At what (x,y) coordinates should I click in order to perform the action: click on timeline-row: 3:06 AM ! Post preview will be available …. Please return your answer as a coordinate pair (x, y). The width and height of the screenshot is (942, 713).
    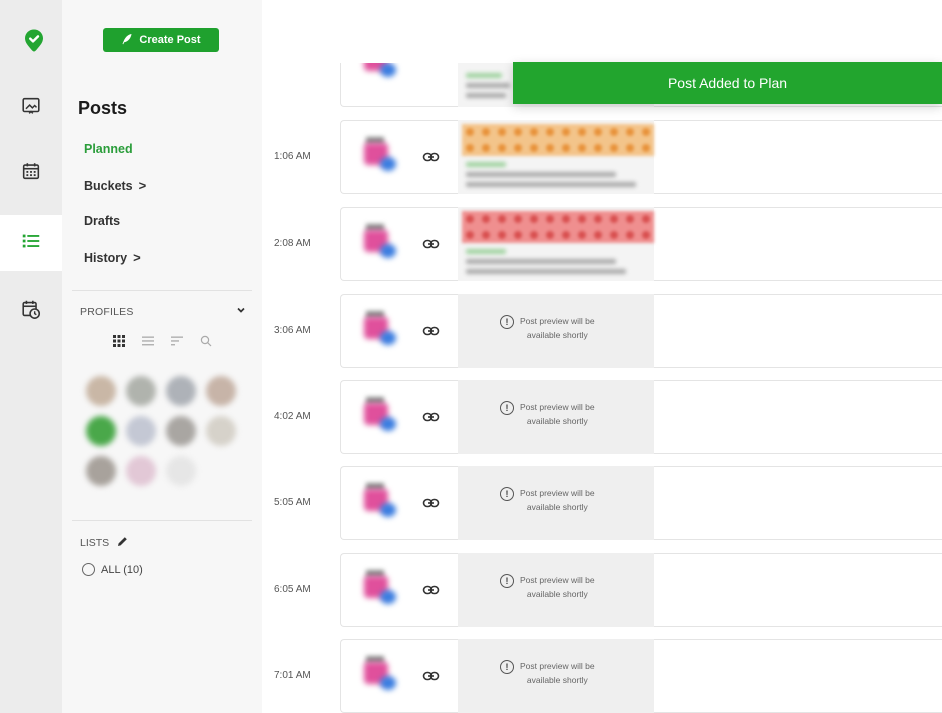
    Looking at the image, I should click on (606, 332).